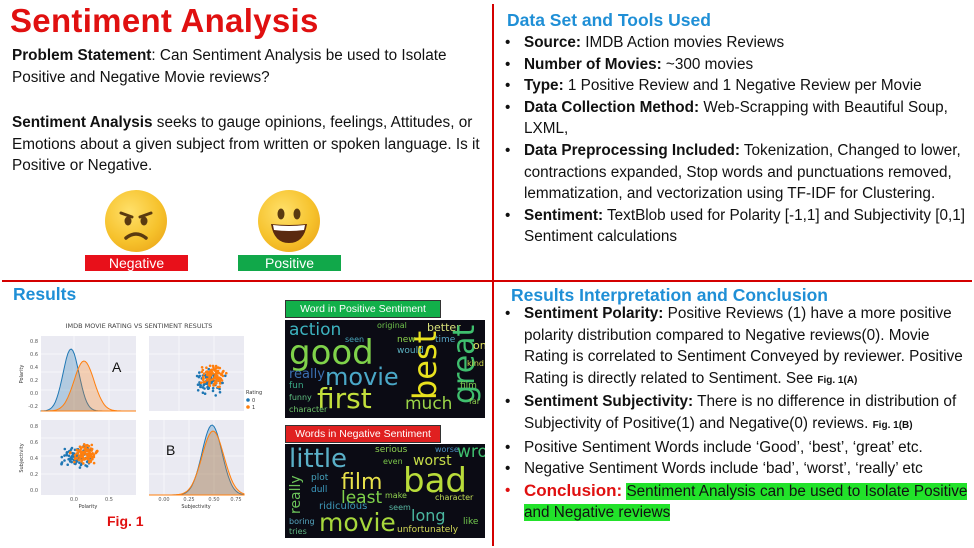 The image size is (974, 548). Describe the element at coordinates (734, 43) in the screenshot. I see `list-item: Source: IMDB Action movies Reviews` at that location.